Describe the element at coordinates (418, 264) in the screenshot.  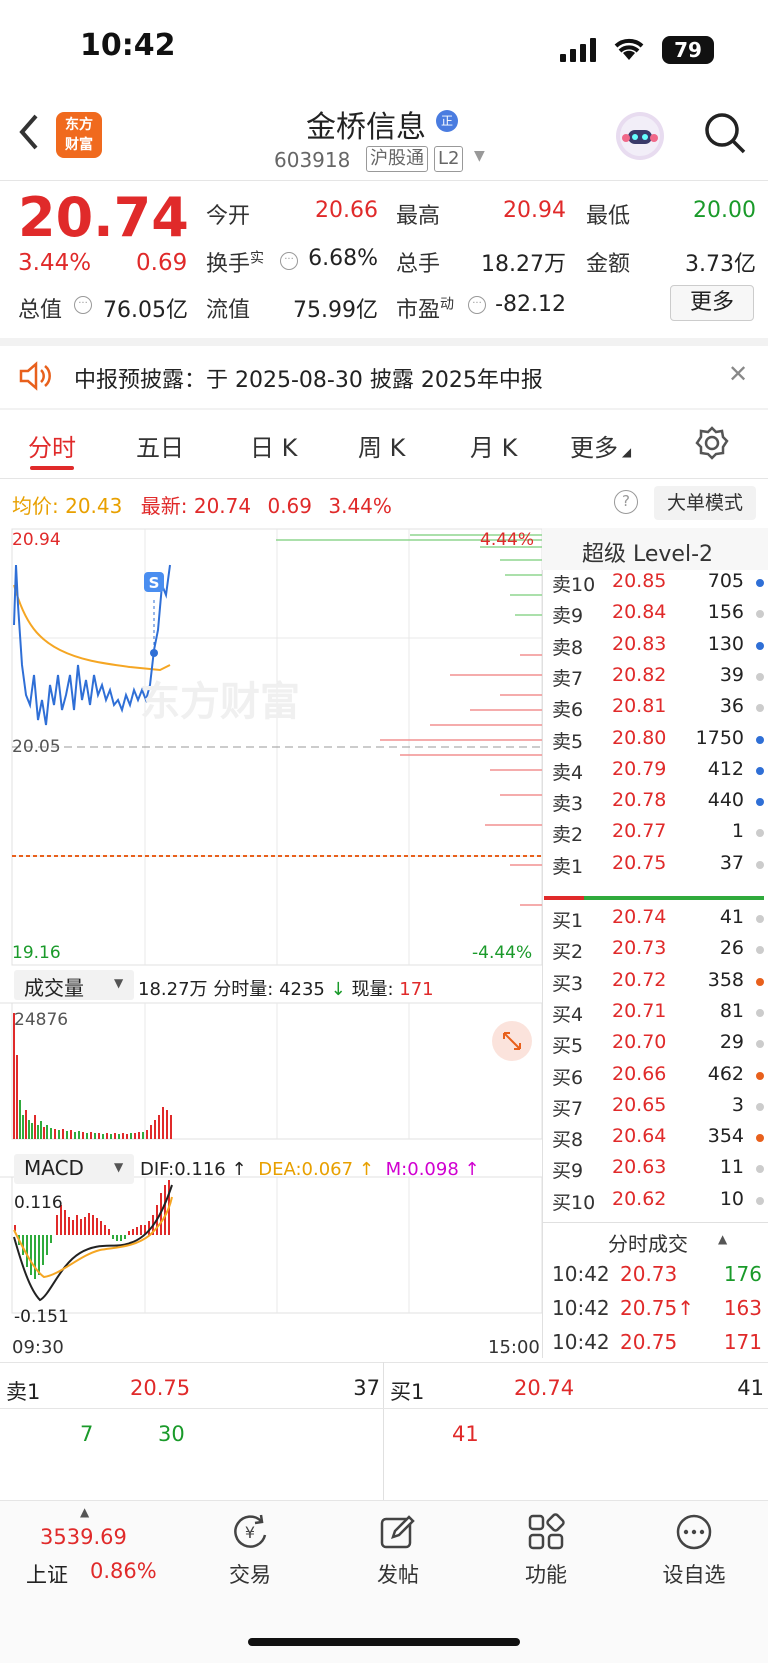
I see `volume-label: 总手` at that location.